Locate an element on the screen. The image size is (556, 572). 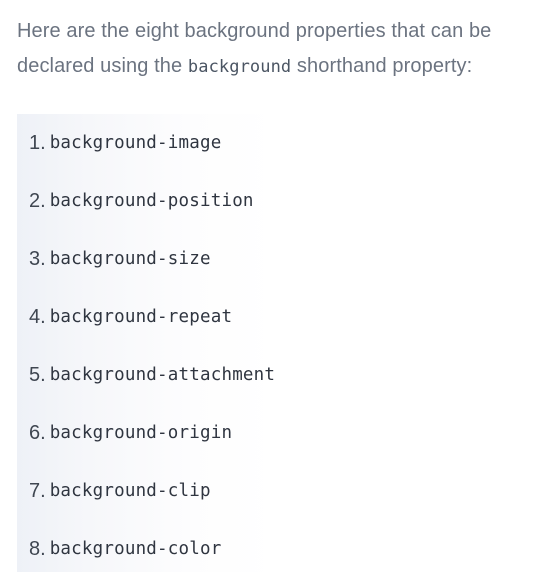
list-item: 8. background-color is located at coordinates (125, 549).